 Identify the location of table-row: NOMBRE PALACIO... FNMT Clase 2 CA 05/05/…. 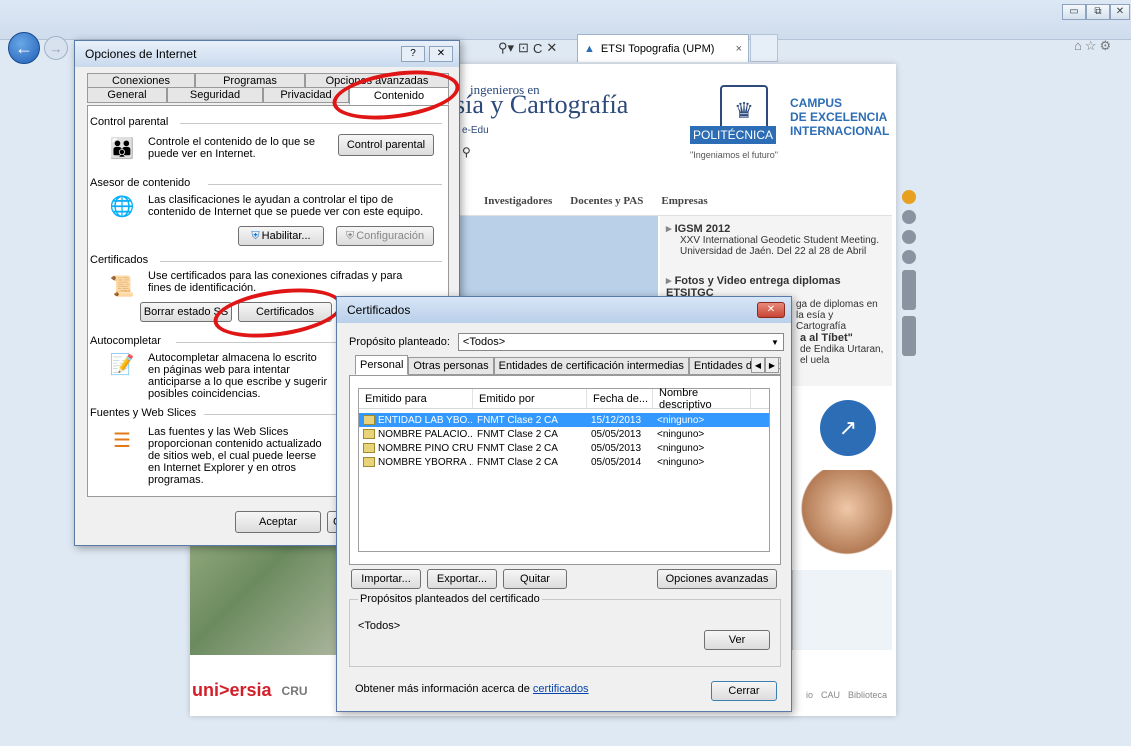
(564, 434).